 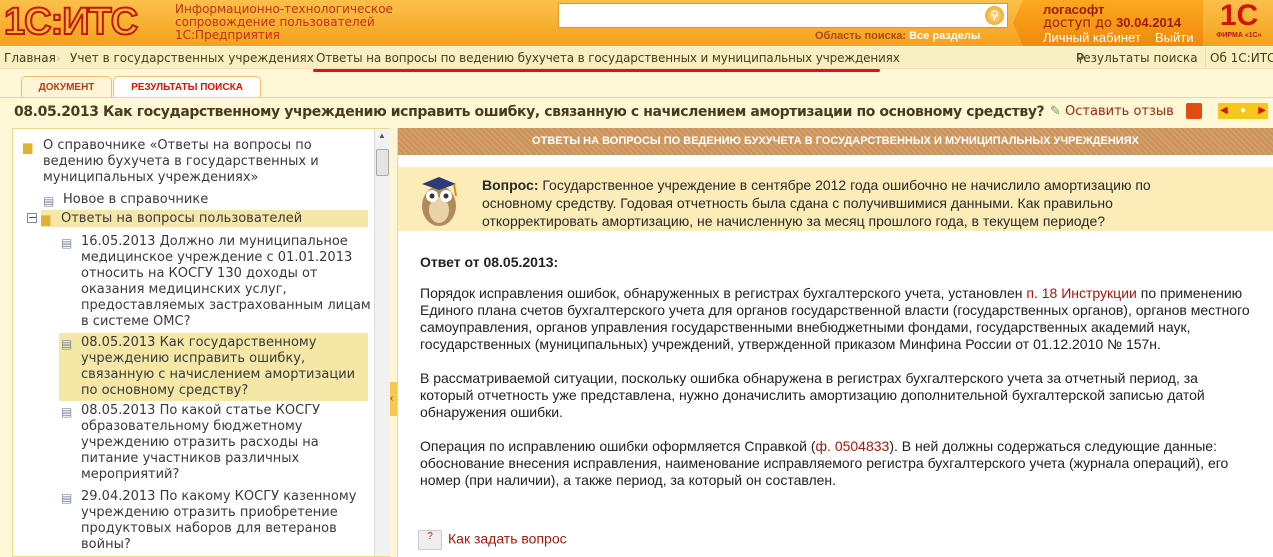 What do you see at coordinates (1137, 58) in the screenshot?
I see `search-results-label: Результаты поиска` at bounding box center [1137, 58].